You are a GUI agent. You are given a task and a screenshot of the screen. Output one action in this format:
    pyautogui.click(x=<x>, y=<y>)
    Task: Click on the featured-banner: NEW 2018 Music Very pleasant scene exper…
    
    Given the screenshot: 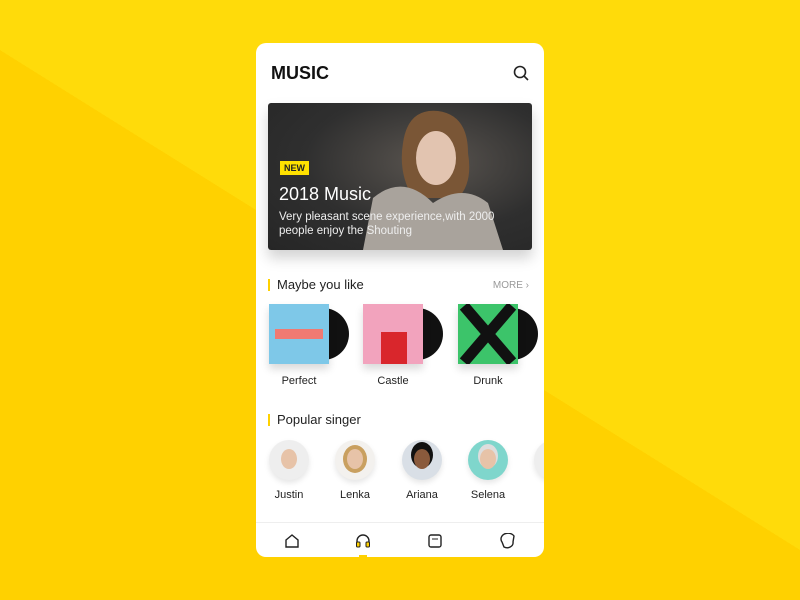 What is the action you would take?
    pyautogui.click(x=400, y=176)
    